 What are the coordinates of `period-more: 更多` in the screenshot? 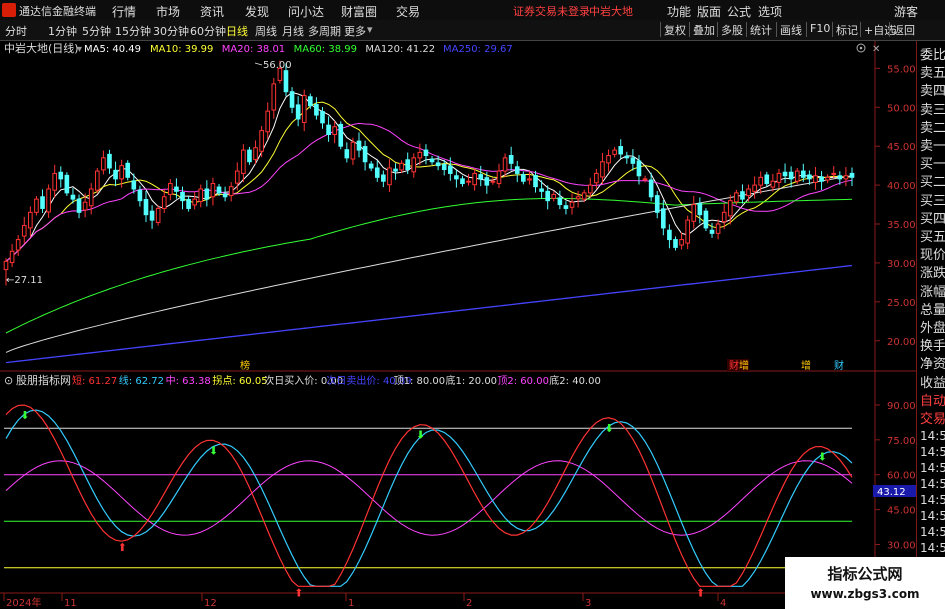 It's located at (355, 31).